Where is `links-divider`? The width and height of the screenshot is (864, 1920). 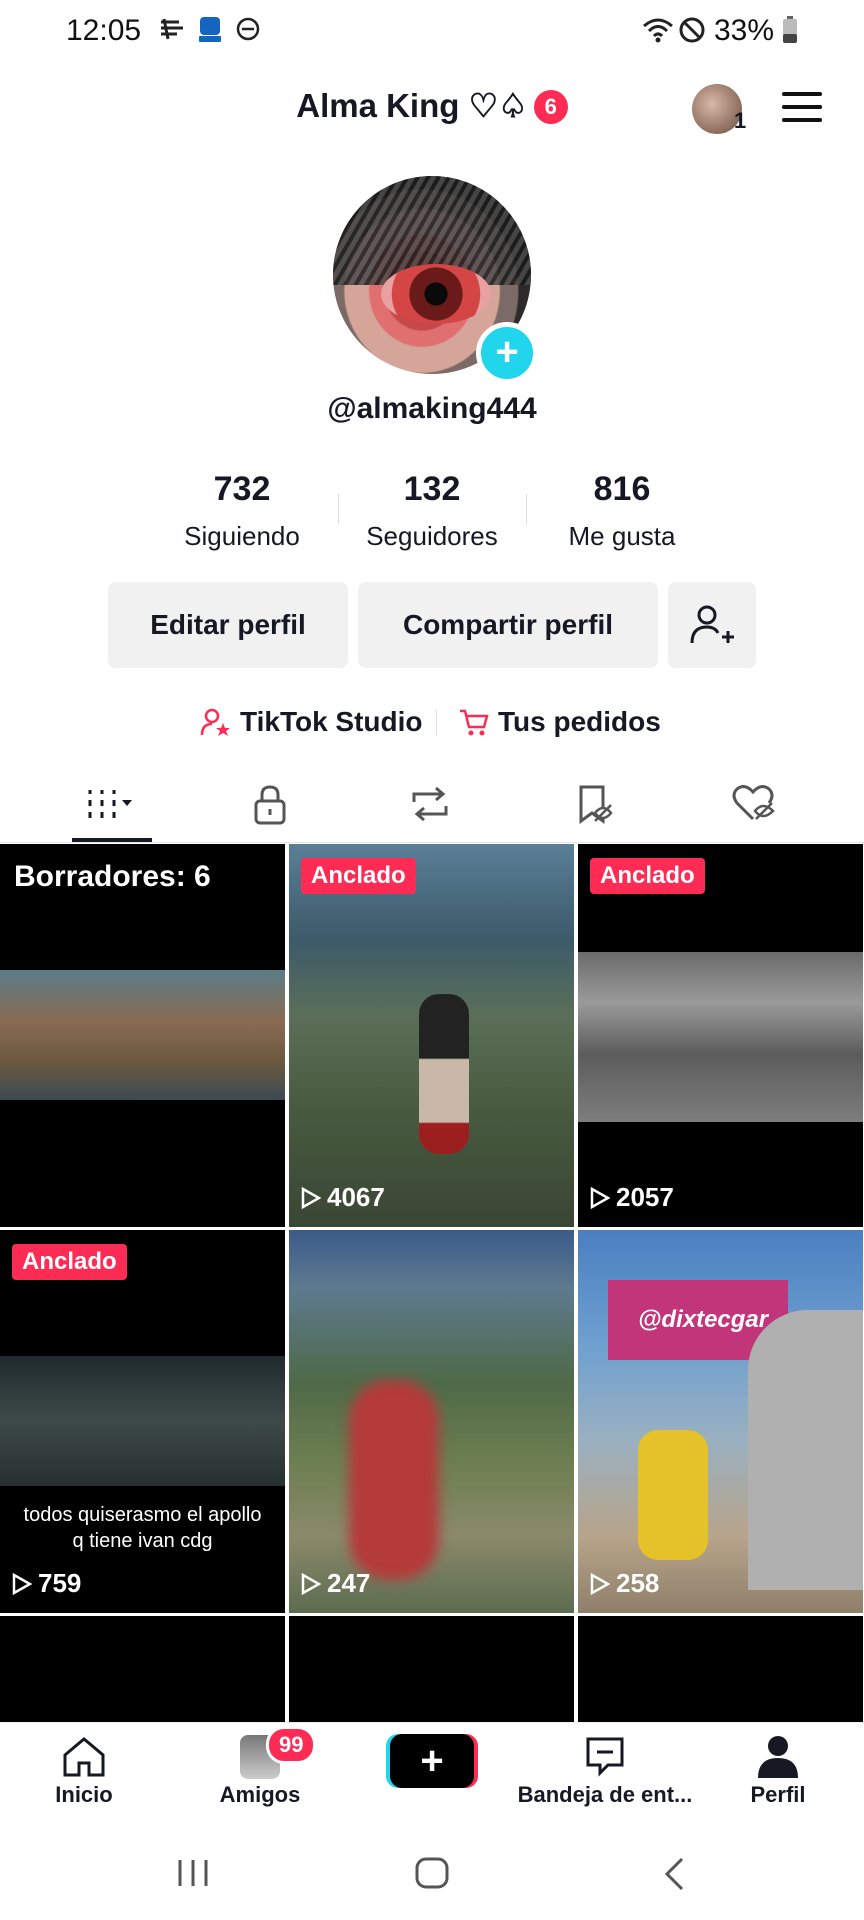
links-divider is located at coordinates (436, 723).